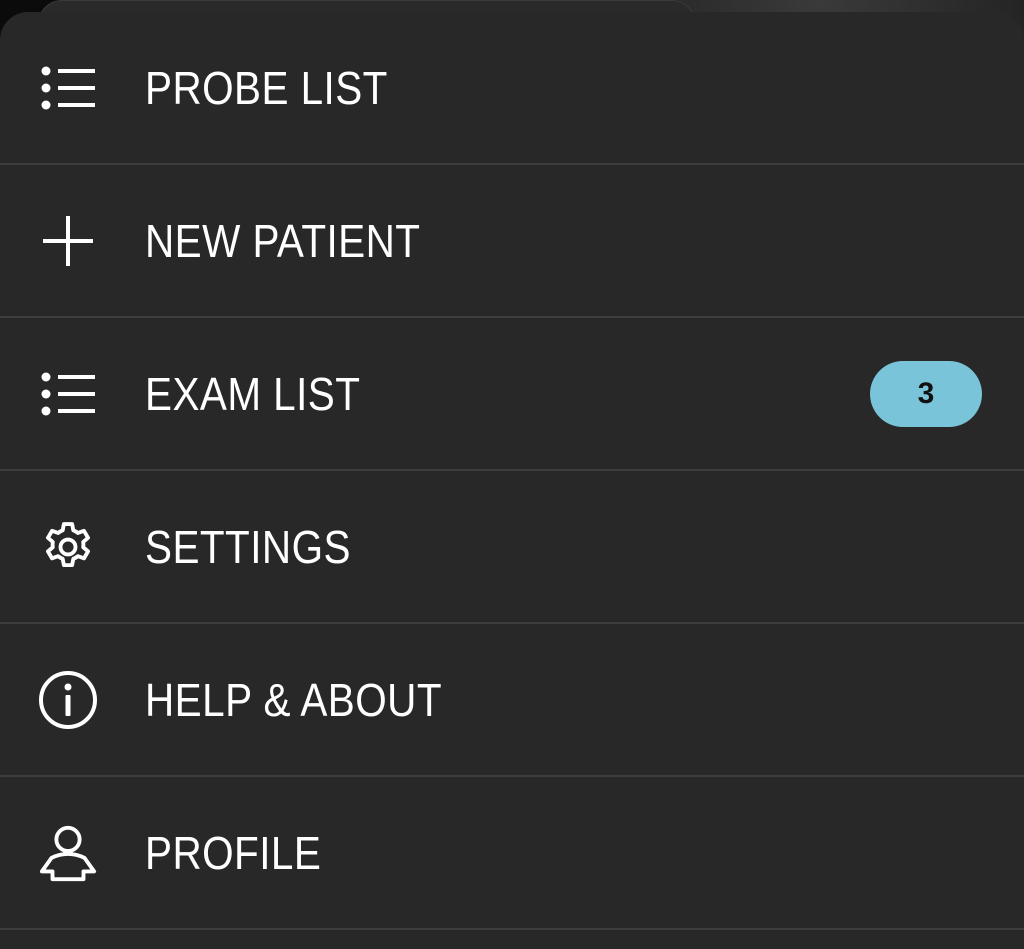  I want to click on gear-icon, so click(68, 547).